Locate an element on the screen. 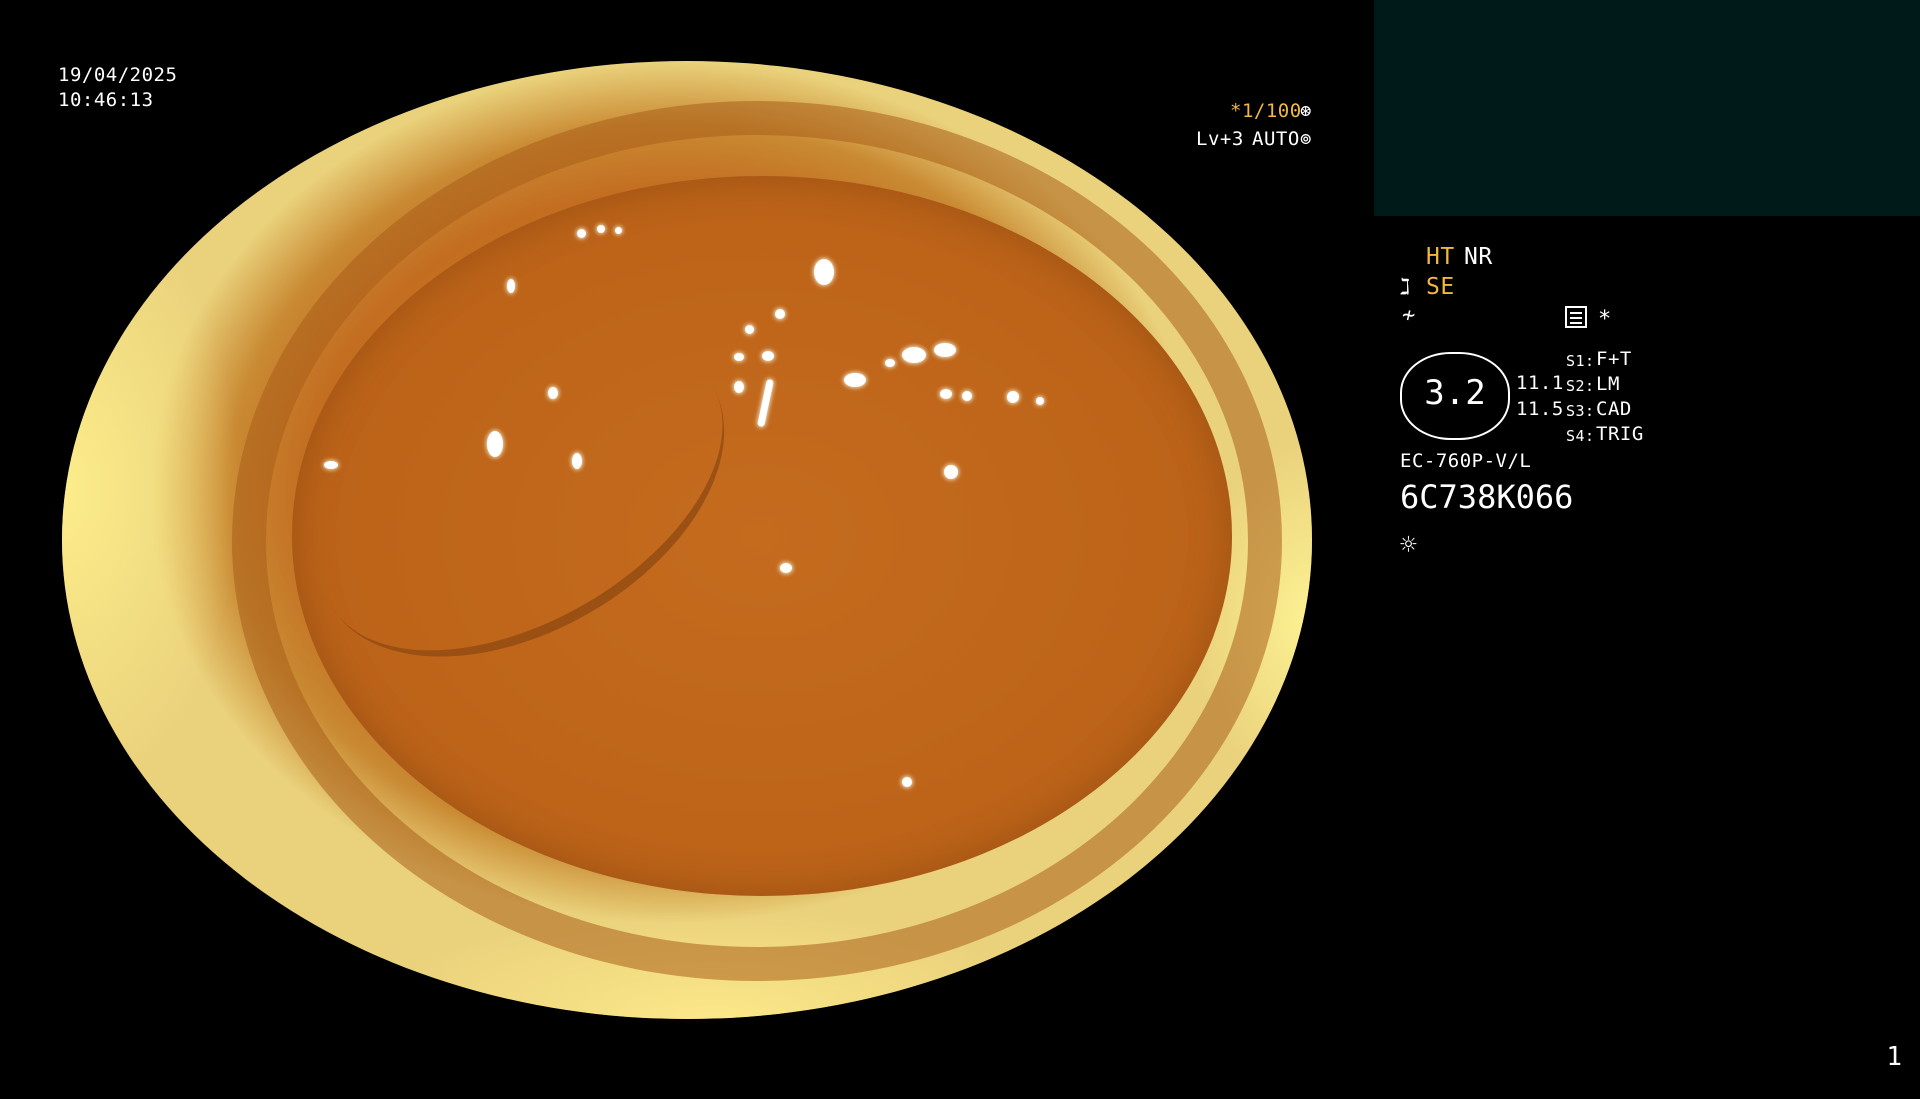  scope-value: 3.2 is located at coordinates (1455, 393).